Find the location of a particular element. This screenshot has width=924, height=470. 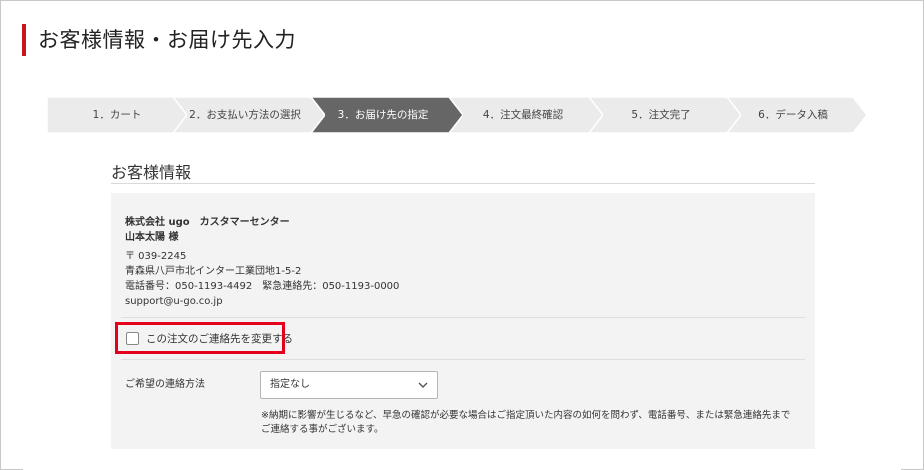

checkout-step-label: 2．お支払い方法の選択 is located at coordinates (245, 115).